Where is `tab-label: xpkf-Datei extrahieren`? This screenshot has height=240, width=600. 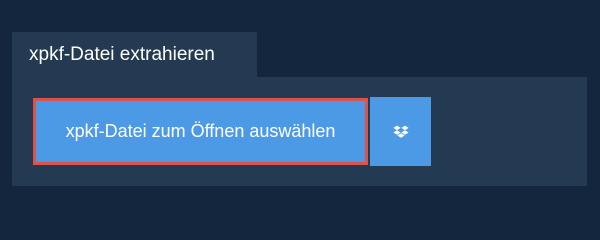
tab-label: xpkf-Datei extrahieren is located at coordinates (122, 54).